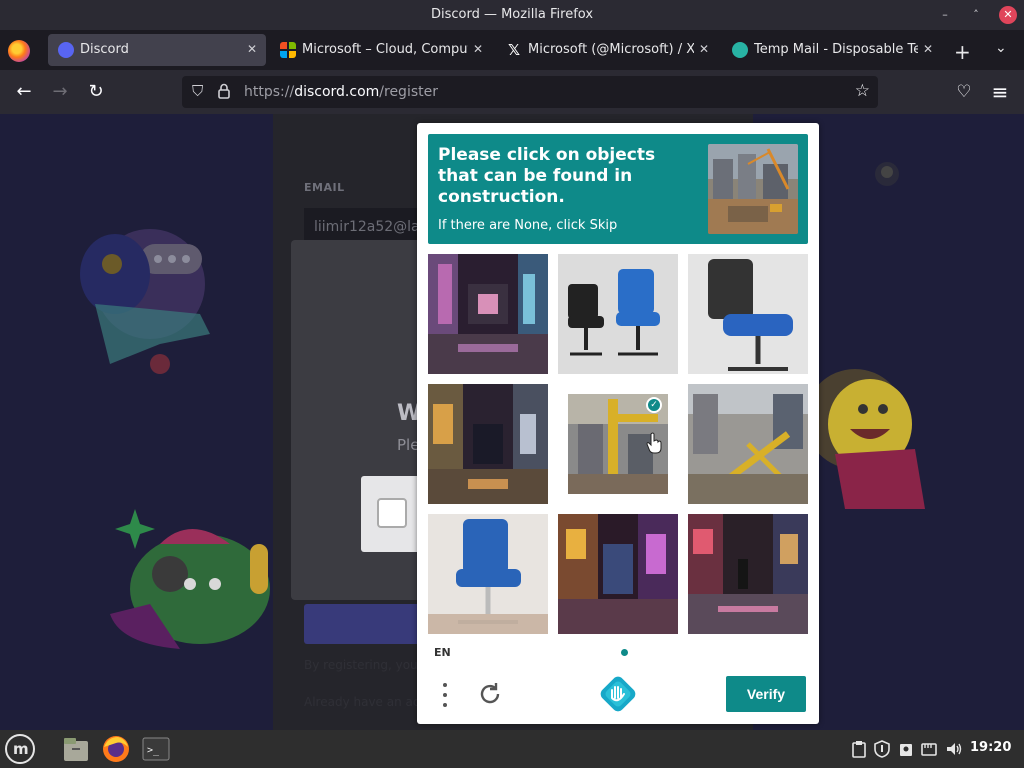  I want to click on terminal-icon: >_, so click(156, 749).